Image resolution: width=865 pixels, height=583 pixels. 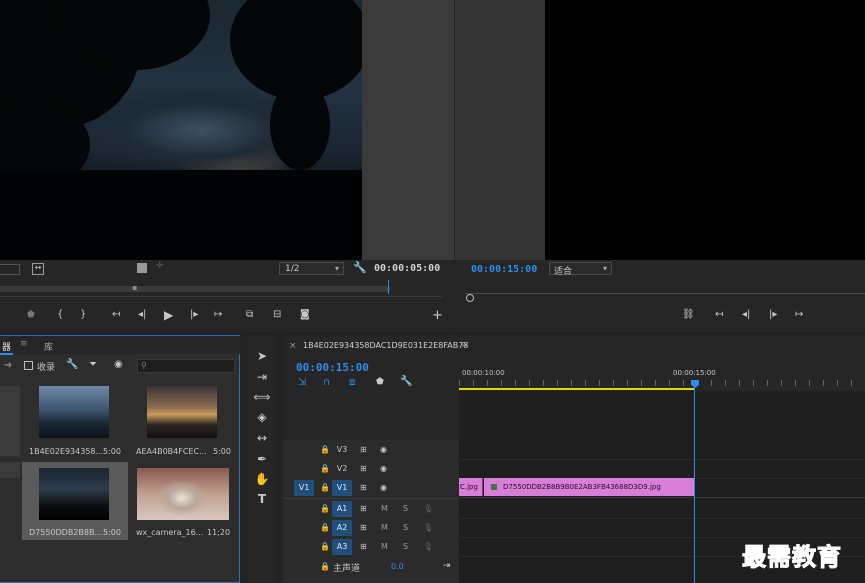 What do you see at coordinates (7, 347) in the screenshot?
I see `tab-project: 器` at bounding box center [7, 347].